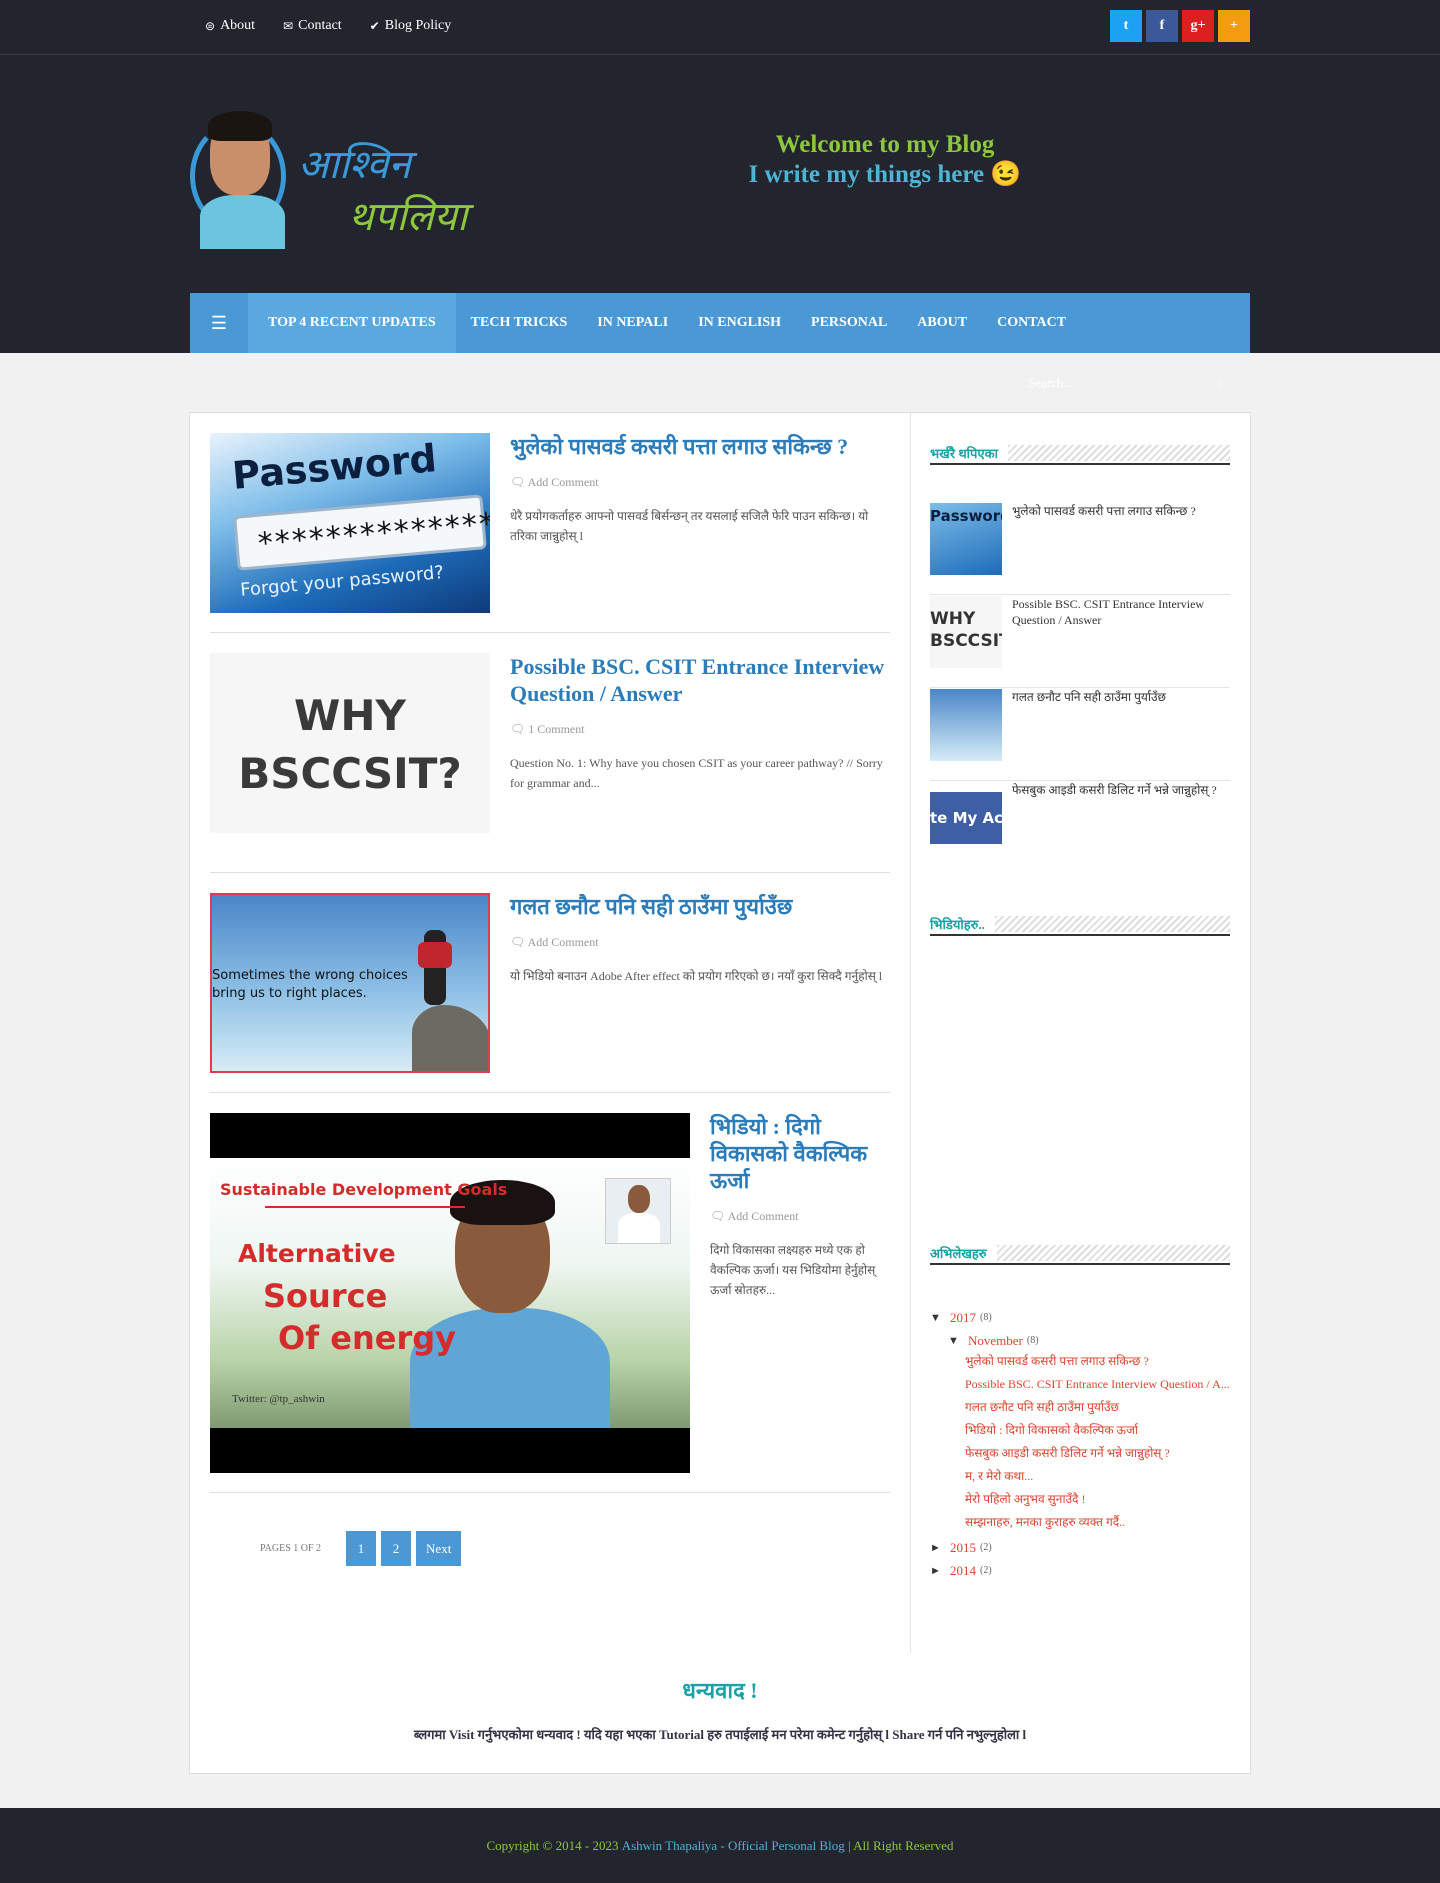  Describe the element at coordinates (1080, 1363) in the screenshot. I see `archive-post-link: भुलेको पासवर्ड कसरी पत्ता लगाउ सकिन्छ ?` at that location.